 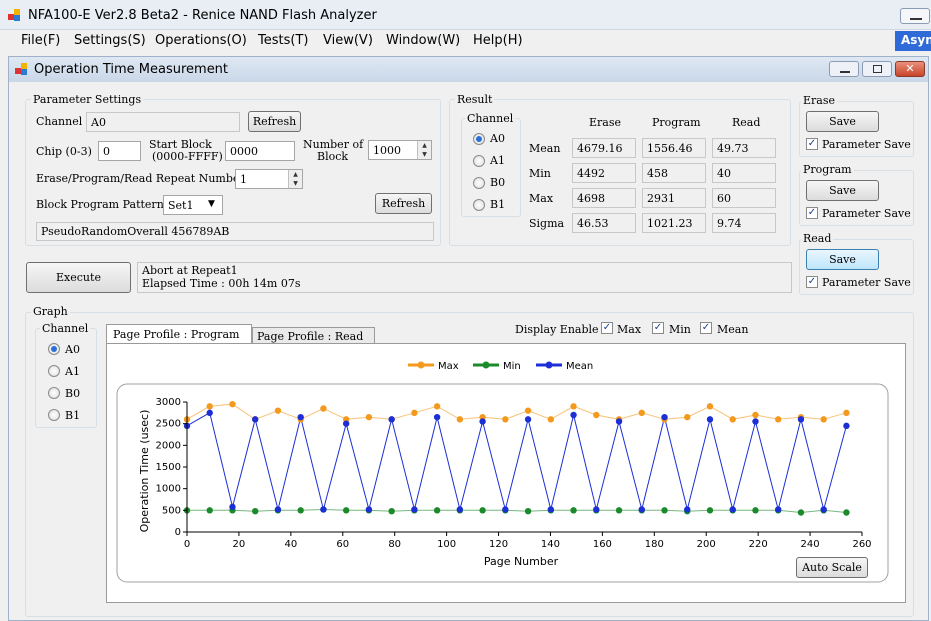 I want to click on child-close-button: ✕, so click(x=910, y=69).